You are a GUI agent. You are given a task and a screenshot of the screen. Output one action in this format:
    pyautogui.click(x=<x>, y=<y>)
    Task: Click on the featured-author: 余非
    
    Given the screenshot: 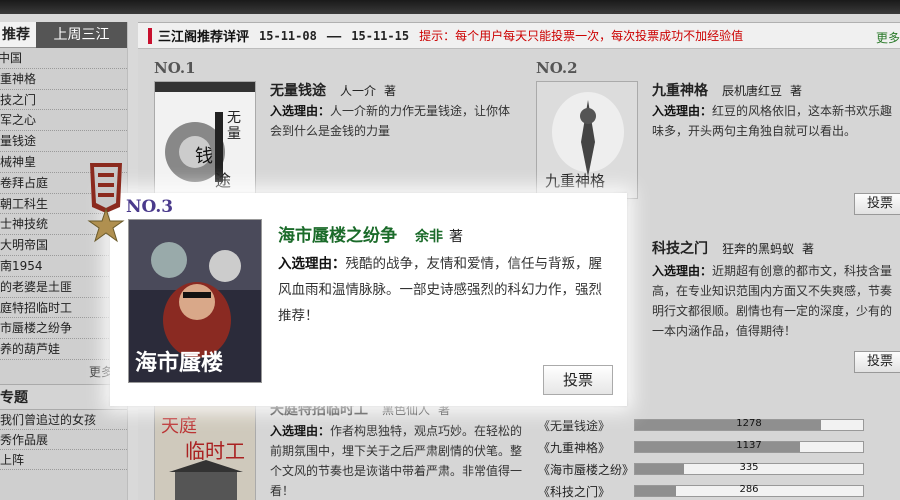 What is the action you would take?
    pyautogui.click(x=429, y=237)
    